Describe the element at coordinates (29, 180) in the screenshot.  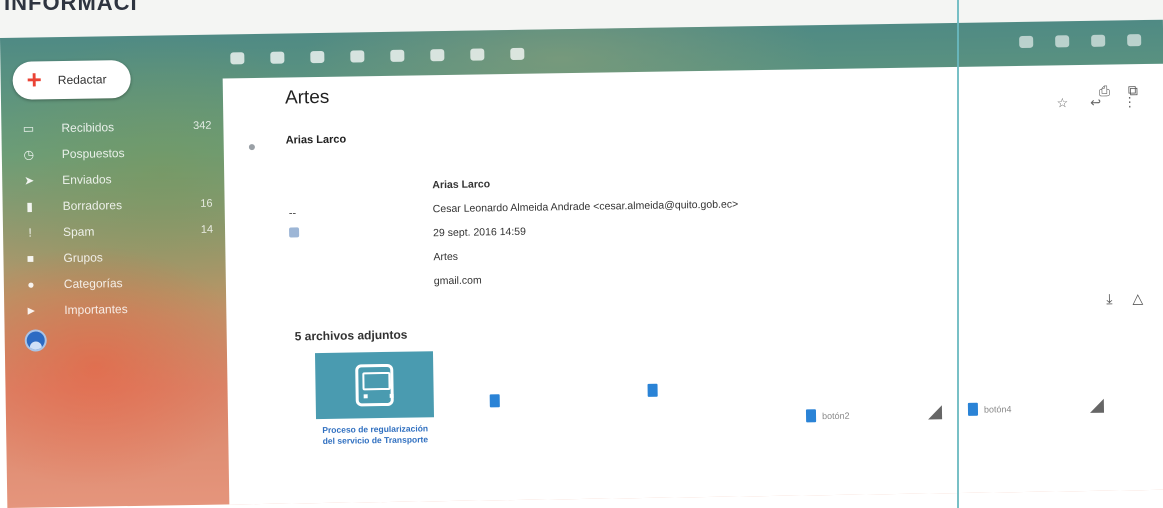
I see `send-icon: ➤` at that location.